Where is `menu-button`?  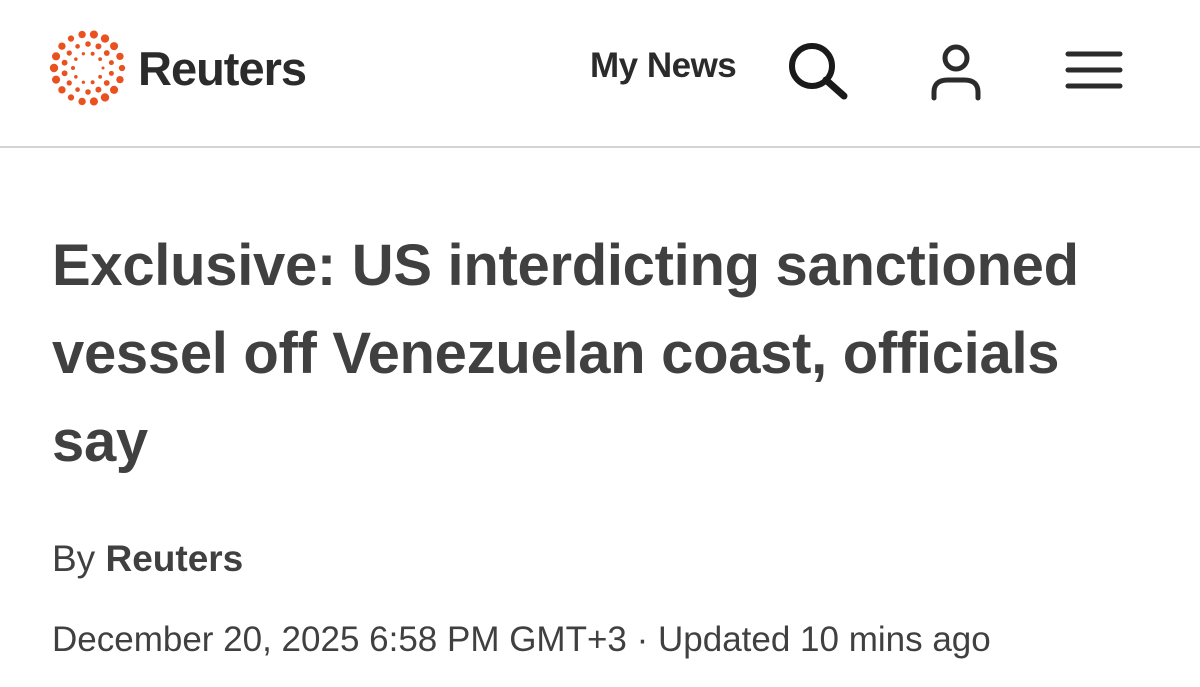
menu-button is located at coordinates (1094, 70).